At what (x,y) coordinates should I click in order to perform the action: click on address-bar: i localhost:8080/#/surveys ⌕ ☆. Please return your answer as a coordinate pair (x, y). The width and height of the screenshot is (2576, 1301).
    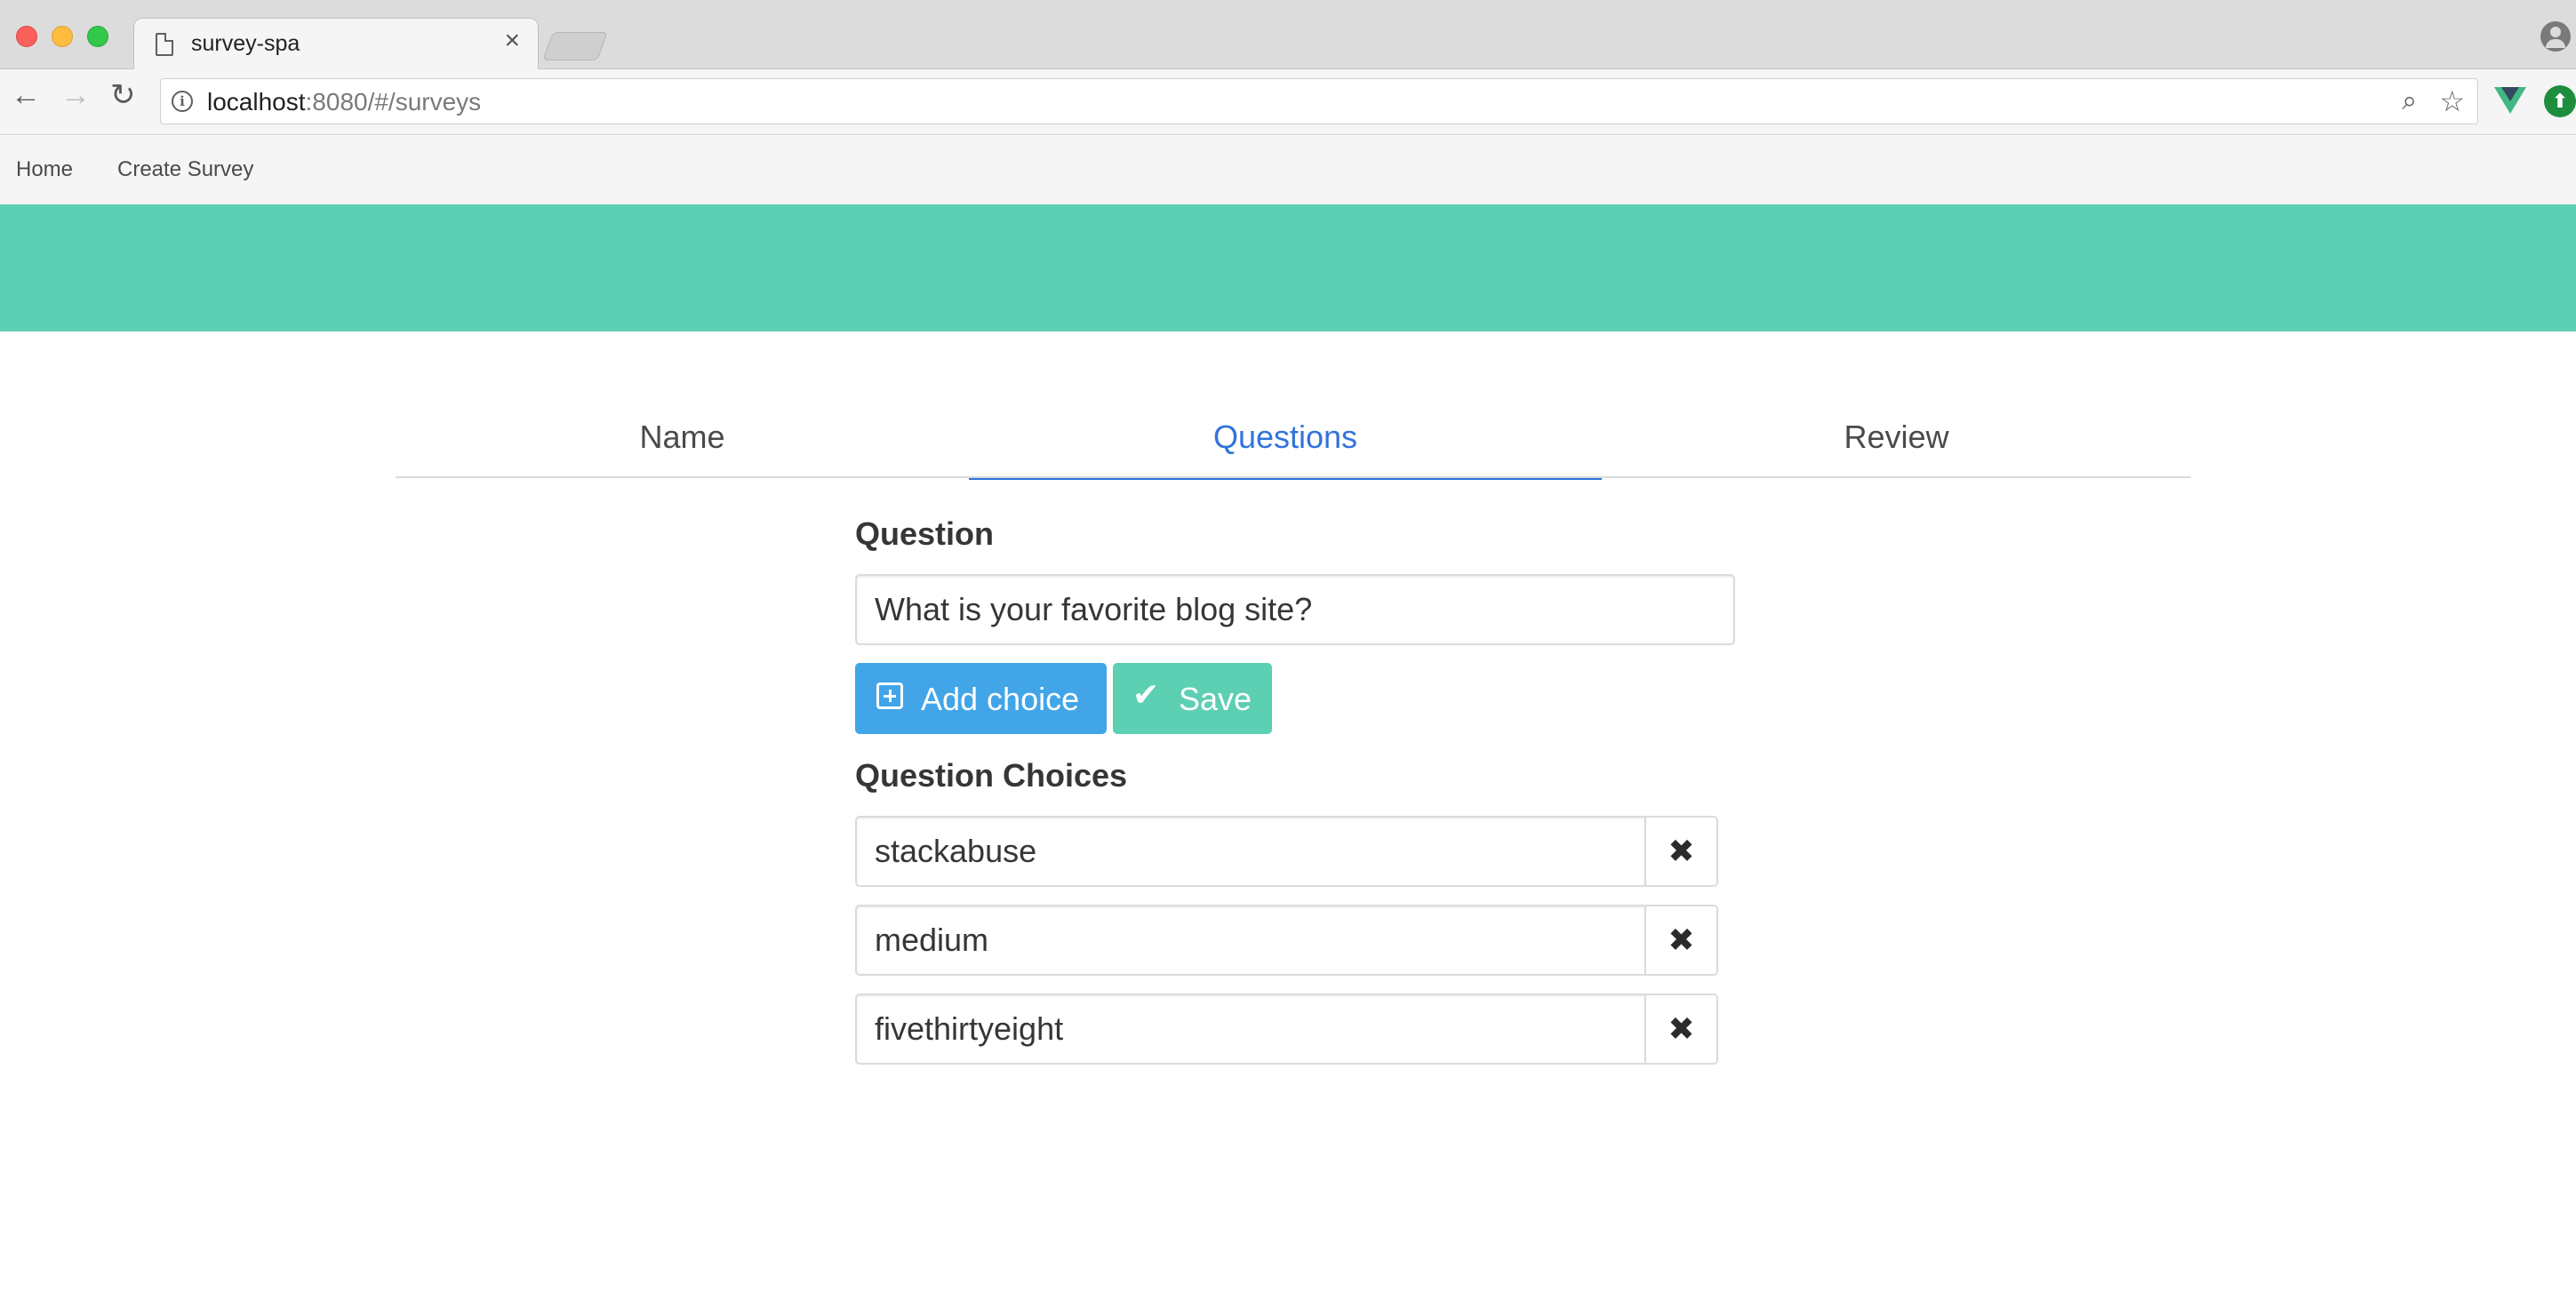
    Looking at the image, I should click on (1319, 101).